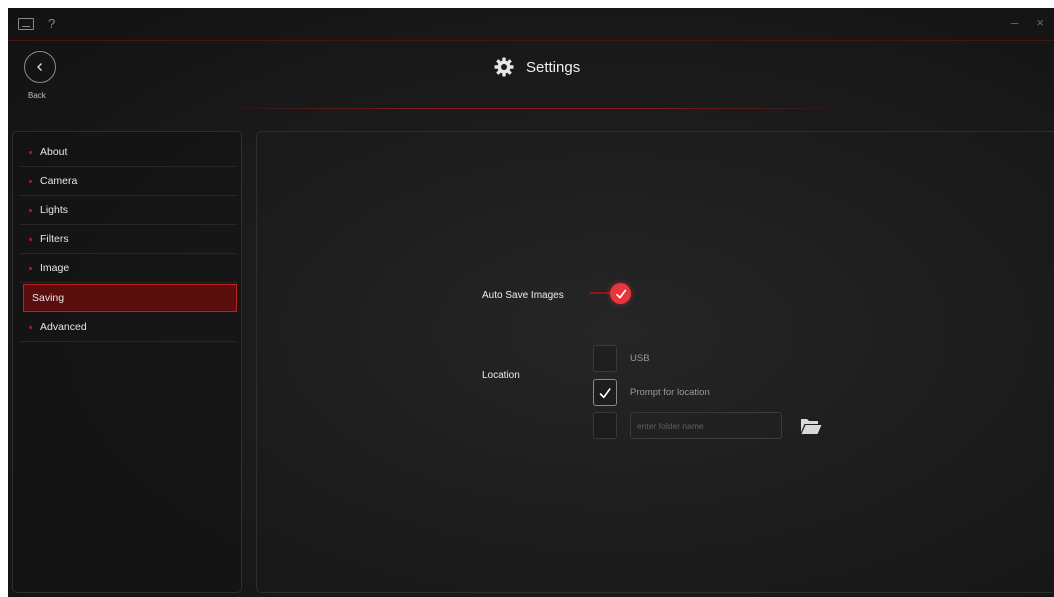 The width and height of the screenshot is (1054, 597). I want to click on sidebar-item-advanced: Advanced, so click(128, 327).